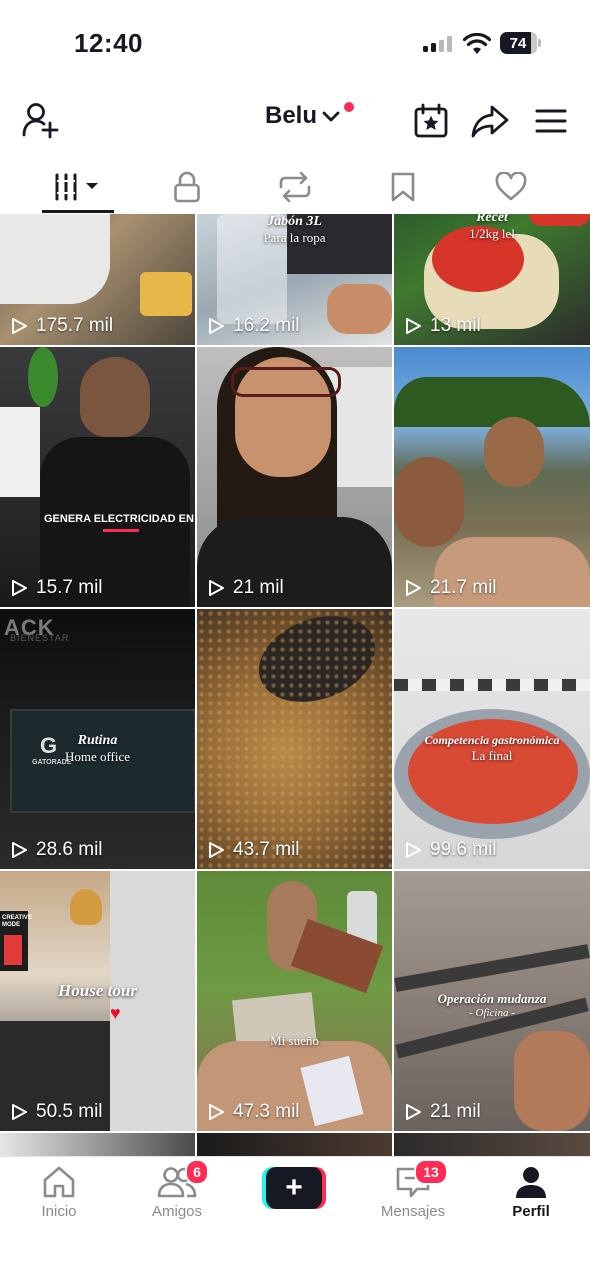  I want to click on nav-friends: Amigos, so click(177, 1192).